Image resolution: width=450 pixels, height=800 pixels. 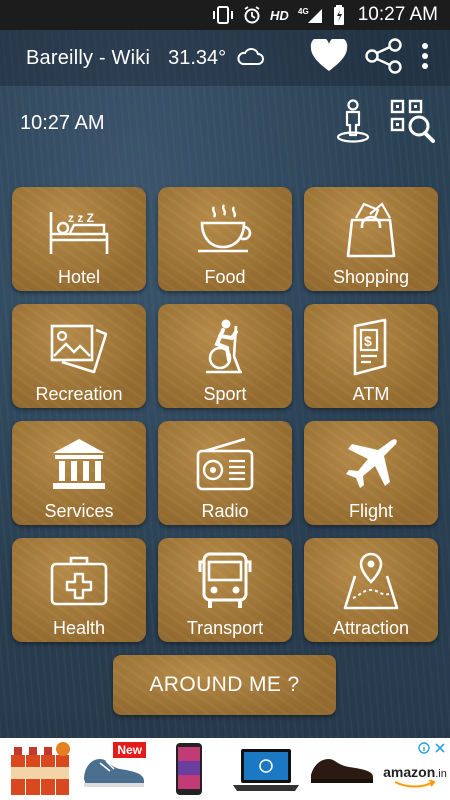 What do you see at coordinates (225, 347) in the screenshot?
I see `exercise-bike-icon` at bounding box center [225, 347].